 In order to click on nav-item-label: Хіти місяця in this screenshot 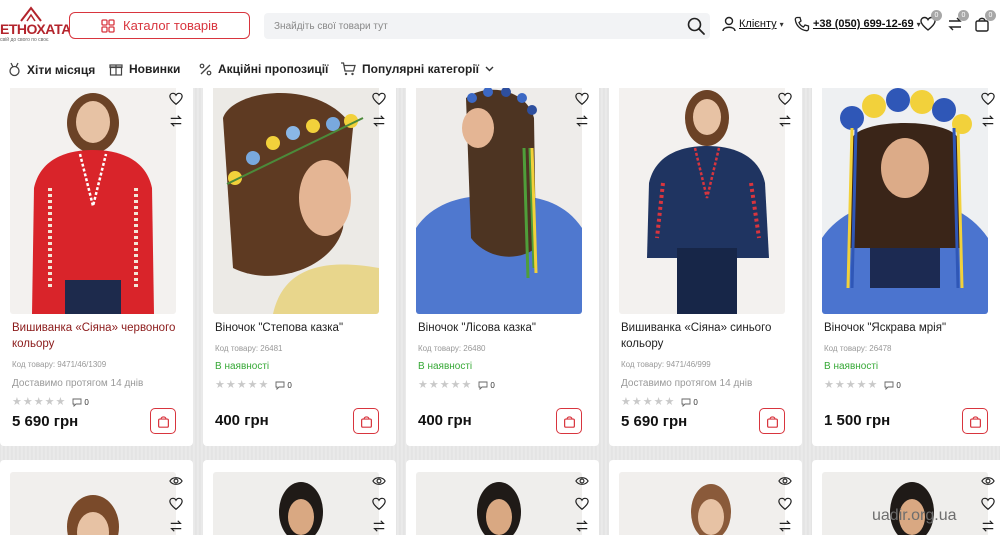, I will do `click(61, 69)`.